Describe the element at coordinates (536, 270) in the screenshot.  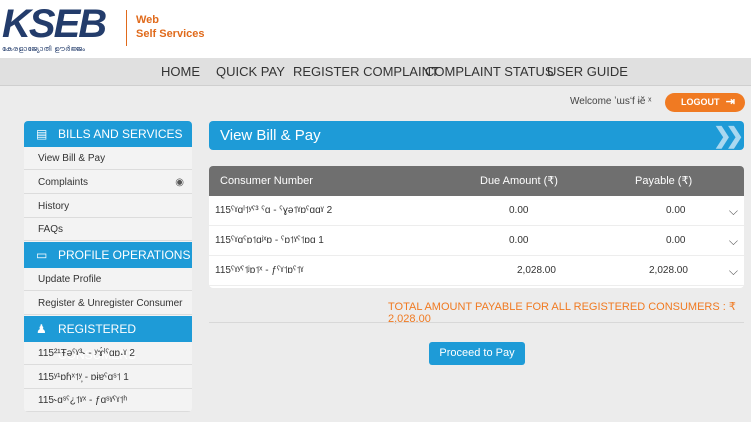
I see `due-amount: 2,028.00` at that location.